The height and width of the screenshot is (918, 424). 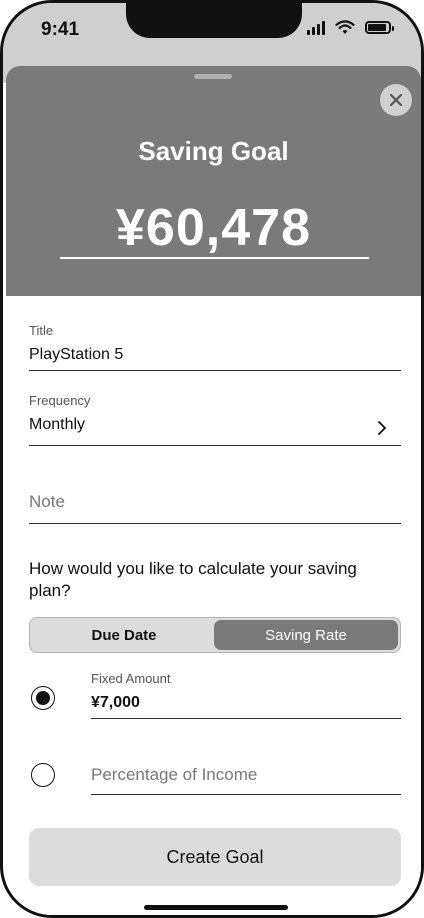 I want to click on status-bar: 9:41, so click(x=212, y=31).